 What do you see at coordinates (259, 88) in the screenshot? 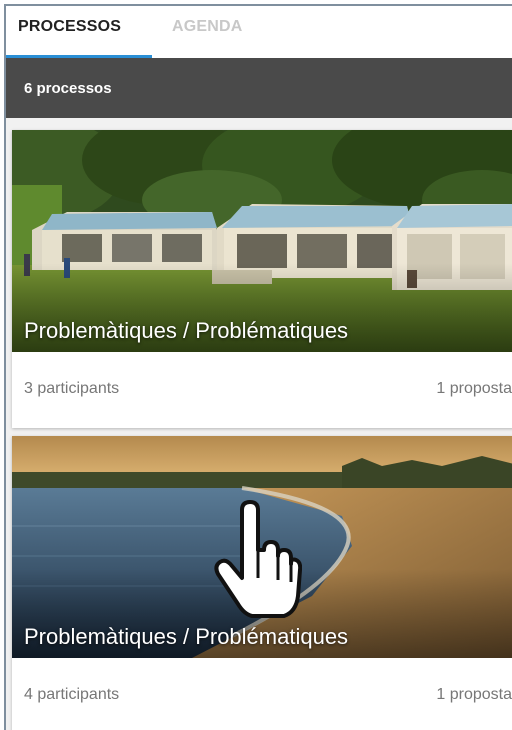
I see `process-count-header: 6 processos` at bounding box center [259, 88].